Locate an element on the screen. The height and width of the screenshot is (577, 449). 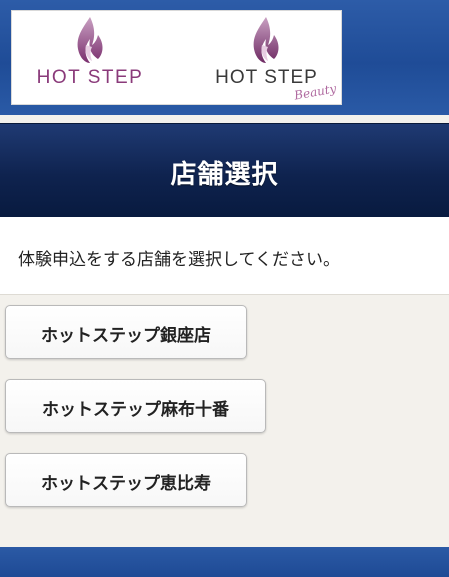
brand-name-text: HOT STEP is located at coordinates (90, 77).